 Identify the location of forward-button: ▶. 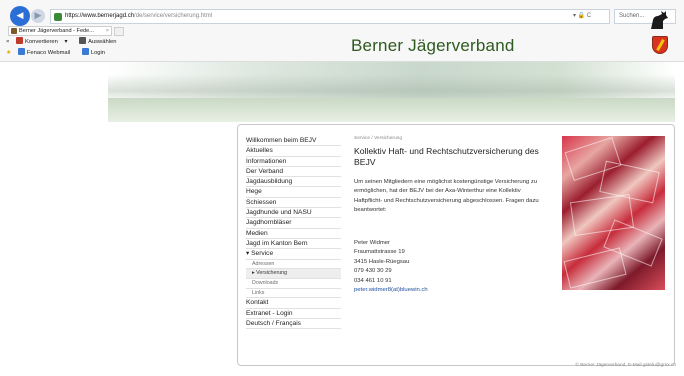
(38, 16).